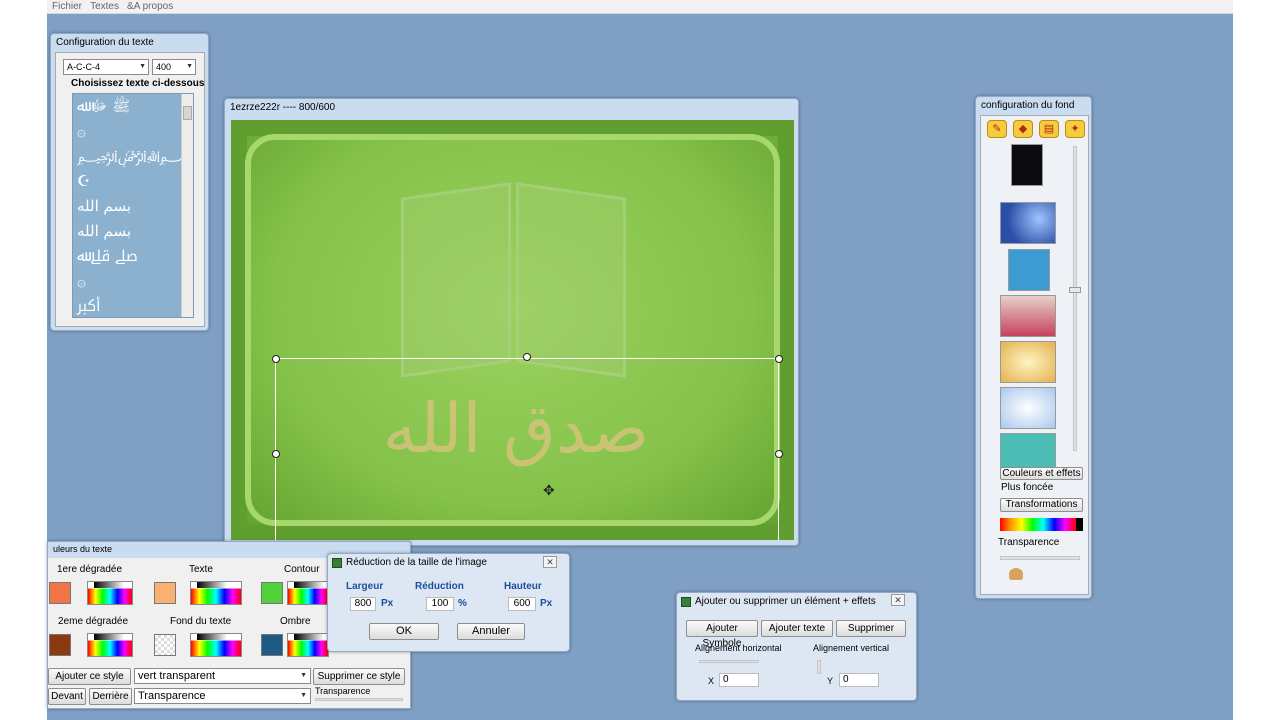  Describe the element at coordinates (387, 603) in the screenshot. I see `largeur-unit: Px` at that location.